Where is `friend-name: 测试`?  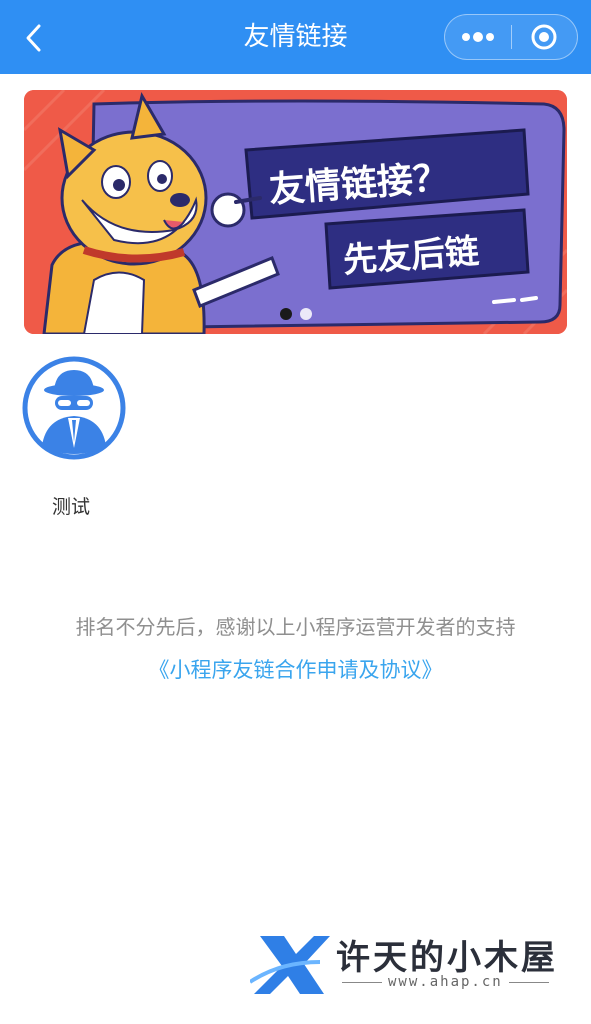 friend-name: 测试 is located at coordinates (71, 507).